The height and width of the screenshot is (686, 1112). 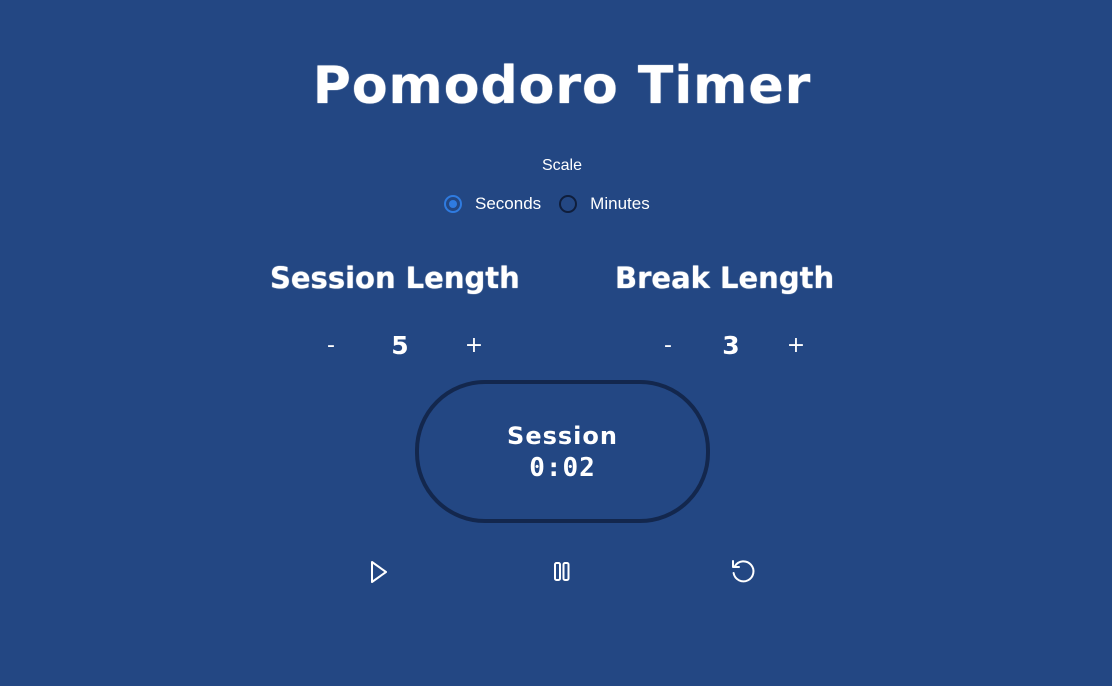 What do you see at coordinates (562, 86) in the screenshot?
I see `page-title: Pomodoro Timer` at bounding box center [562, 86].